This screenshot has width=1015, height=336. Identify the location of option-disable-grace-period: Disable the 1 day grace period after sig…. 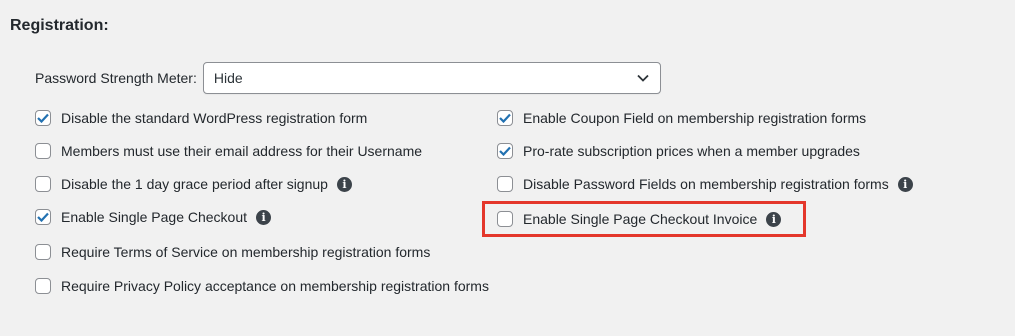
(193, 184).